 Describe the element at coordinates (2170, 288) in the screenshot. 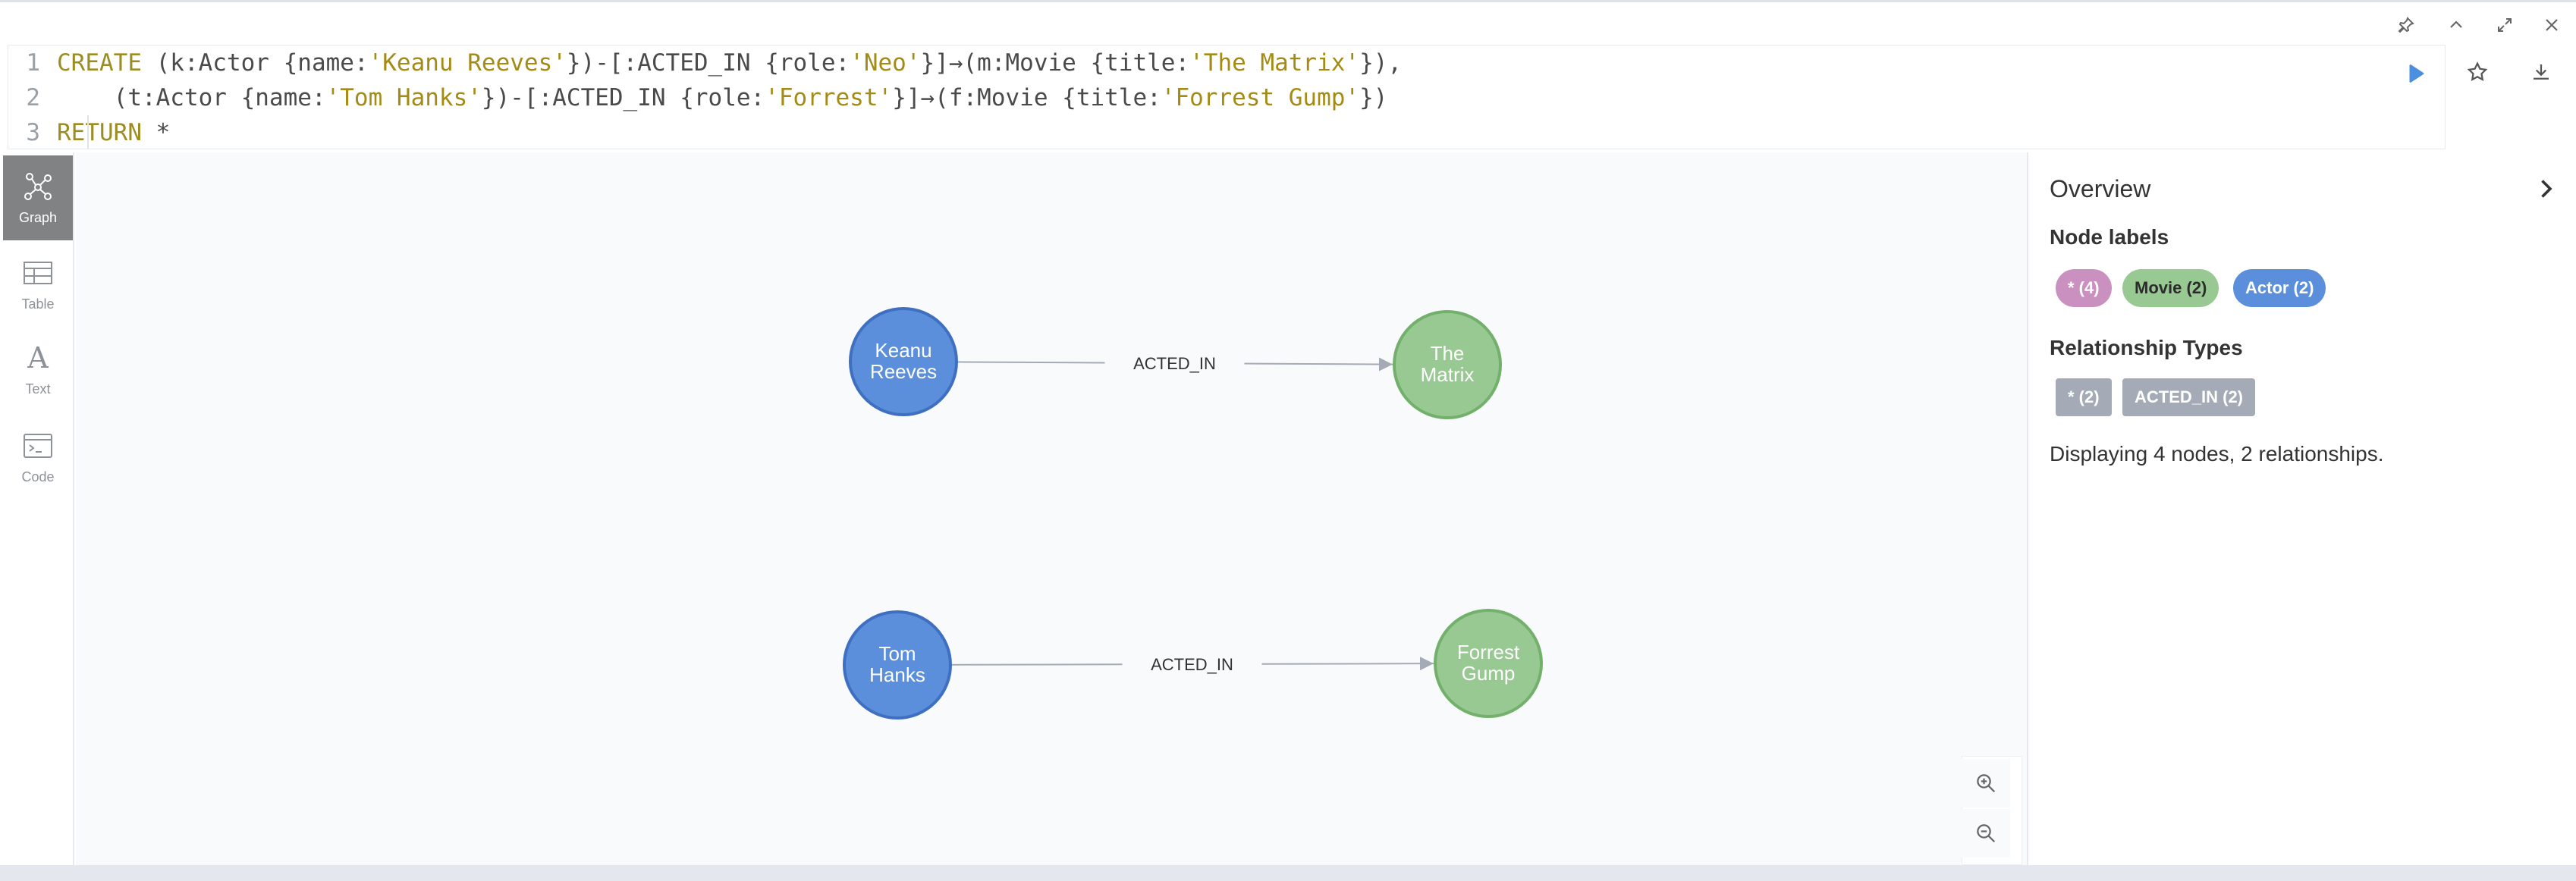

I see `label-pill-movie: Movie (2)` at that location.